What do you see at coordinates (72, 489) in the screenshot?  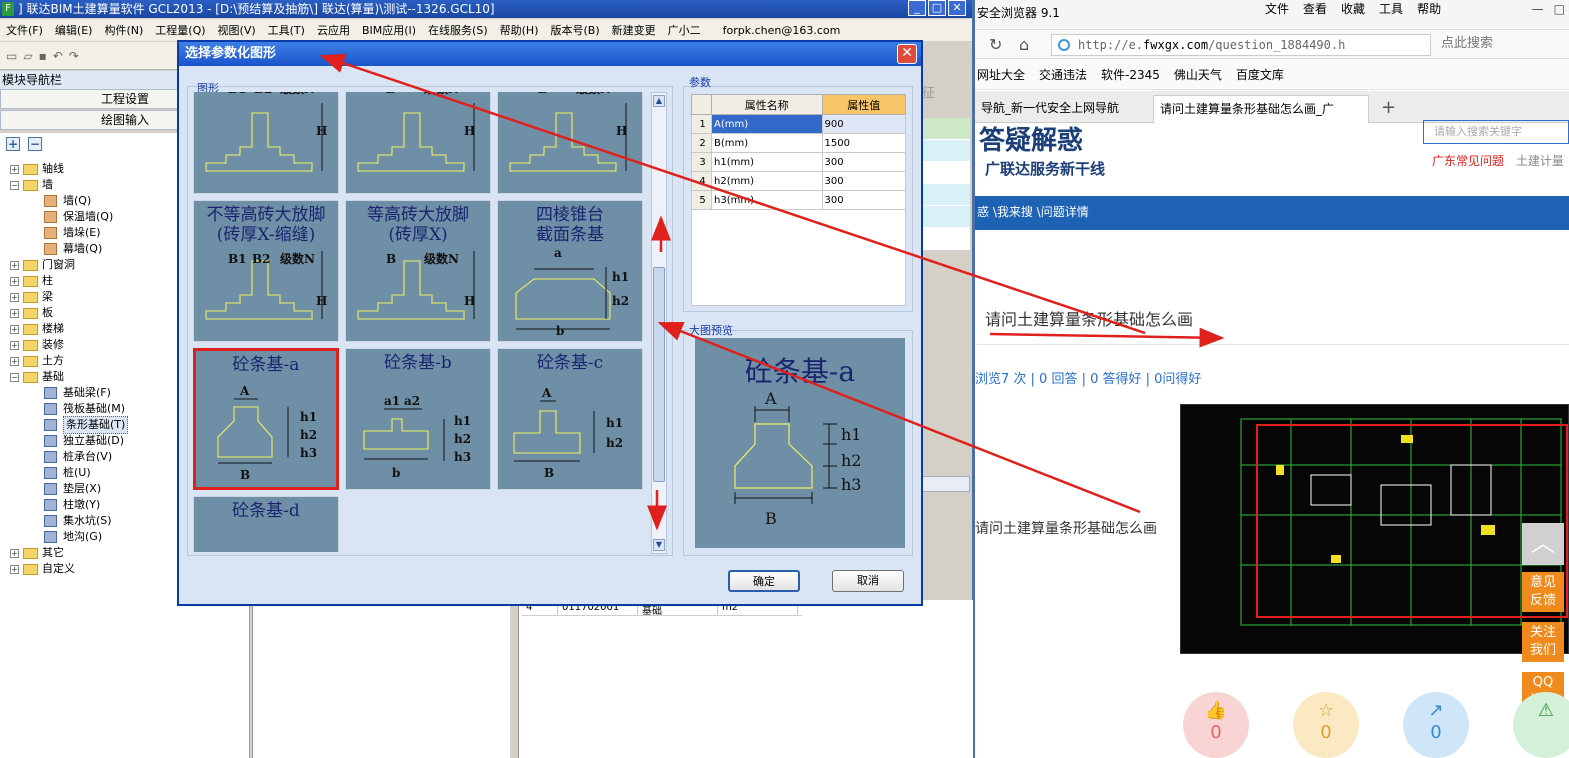 I see `tree-item: 垫层(X)` at bounding box center [72, 489].